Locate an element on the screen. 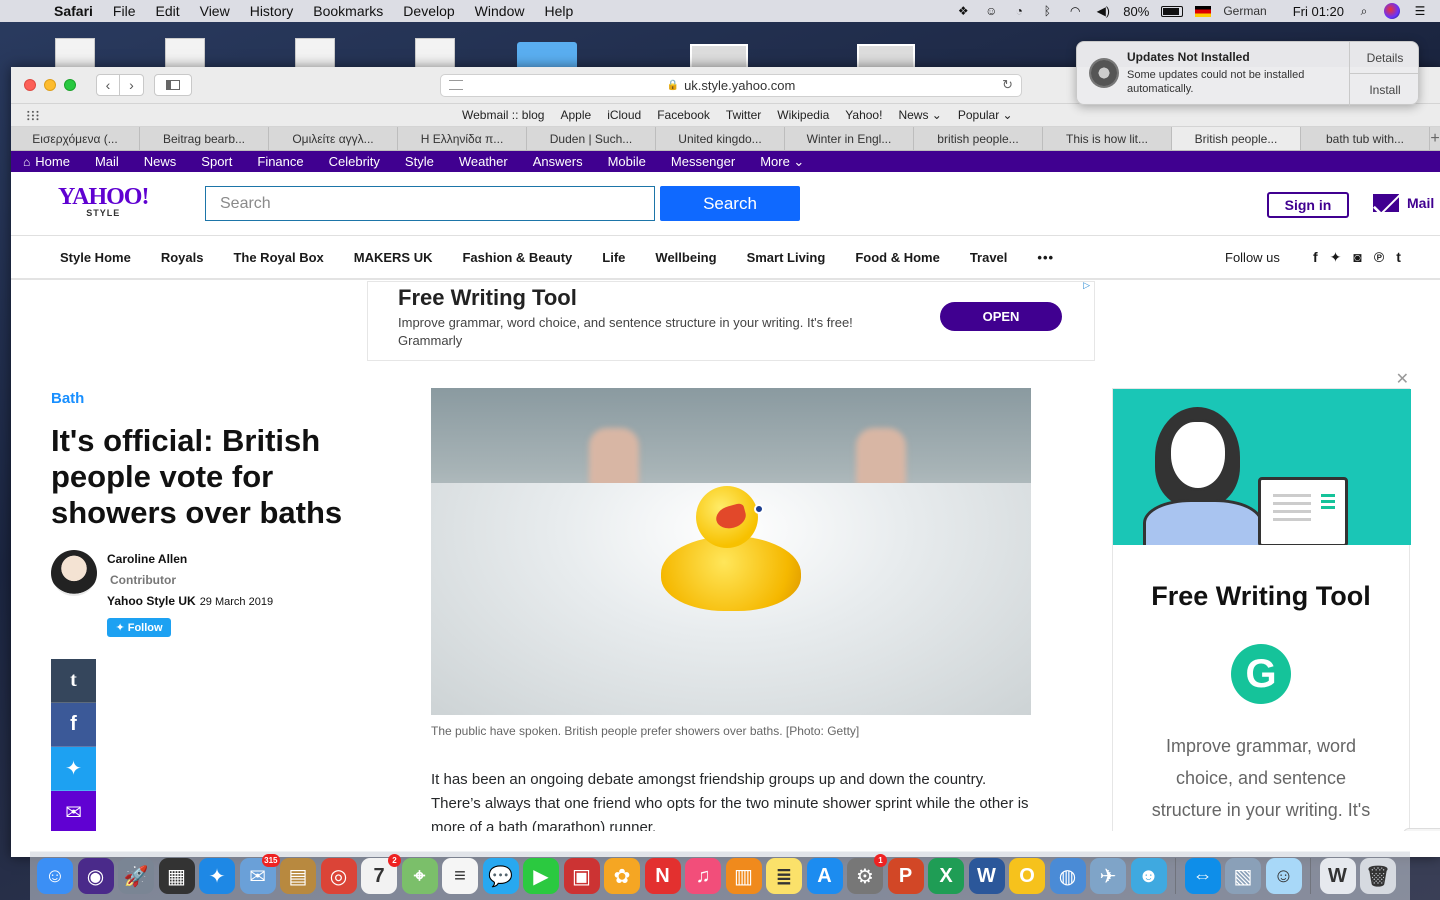 This screenshot has height=900, width=1440. maps-icon: ⌖ is located at coordinates (419, 876).